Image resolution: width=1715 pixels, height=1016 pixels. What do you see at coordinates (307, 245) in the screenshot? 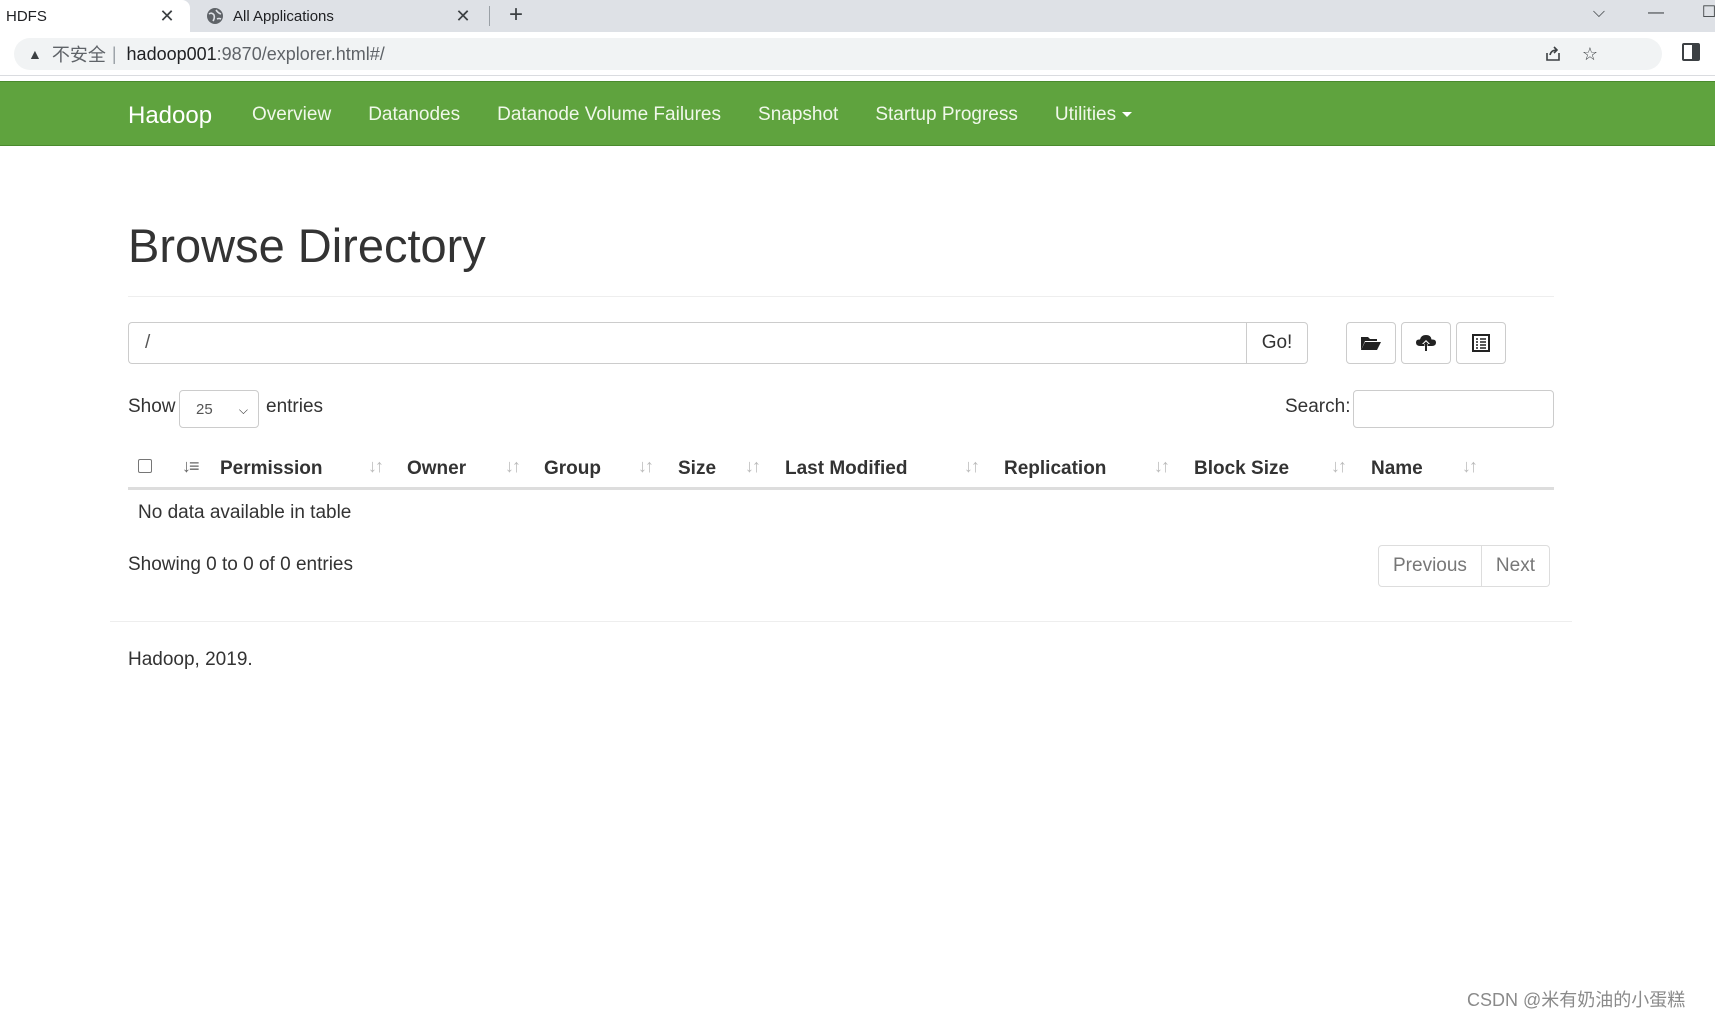
I see `page-title: Browse Directory` at bounding box center [307, 245].